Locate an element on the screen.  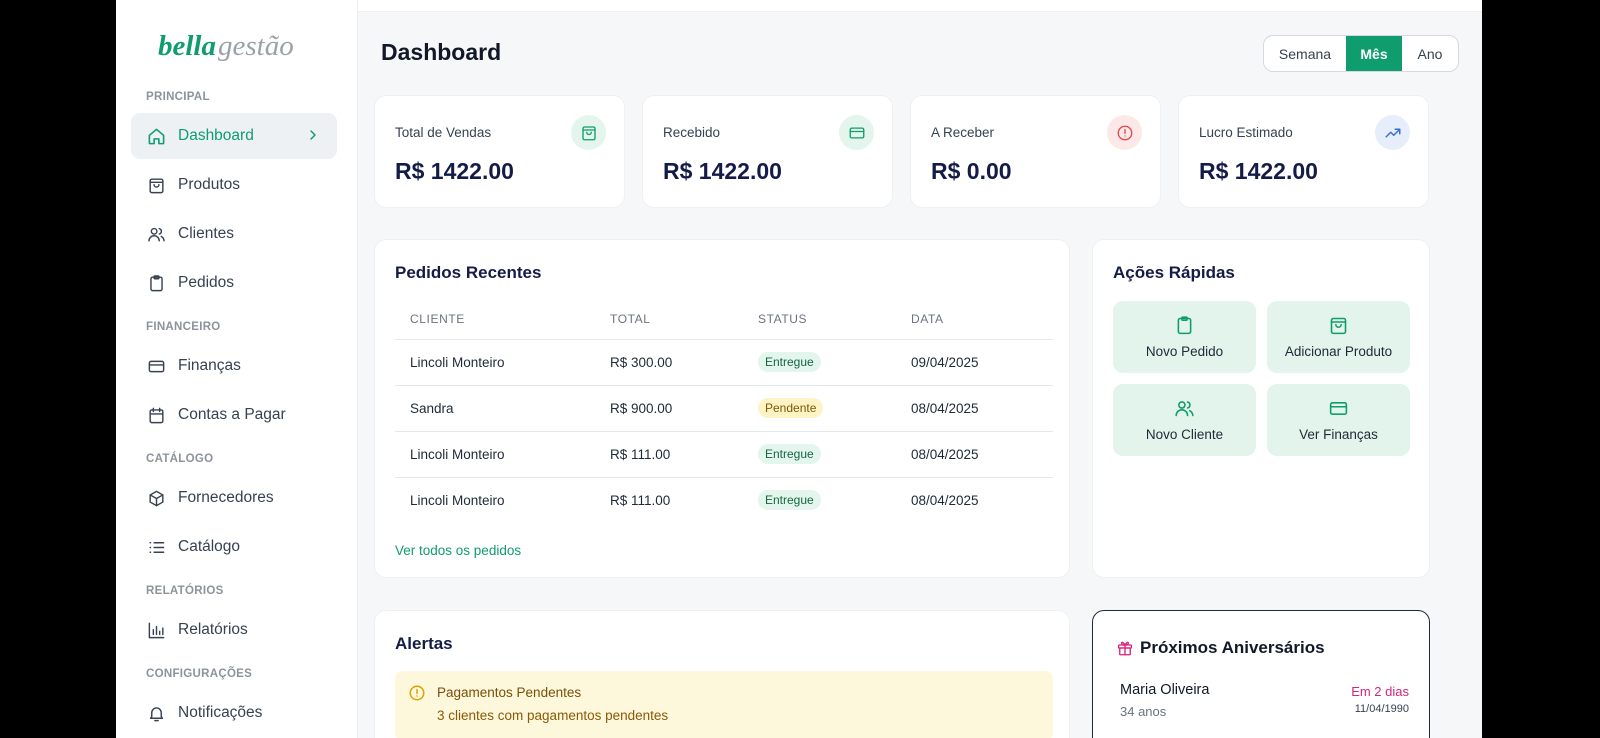
period-option-mes: Mês is located at coordinates (1374, 53).